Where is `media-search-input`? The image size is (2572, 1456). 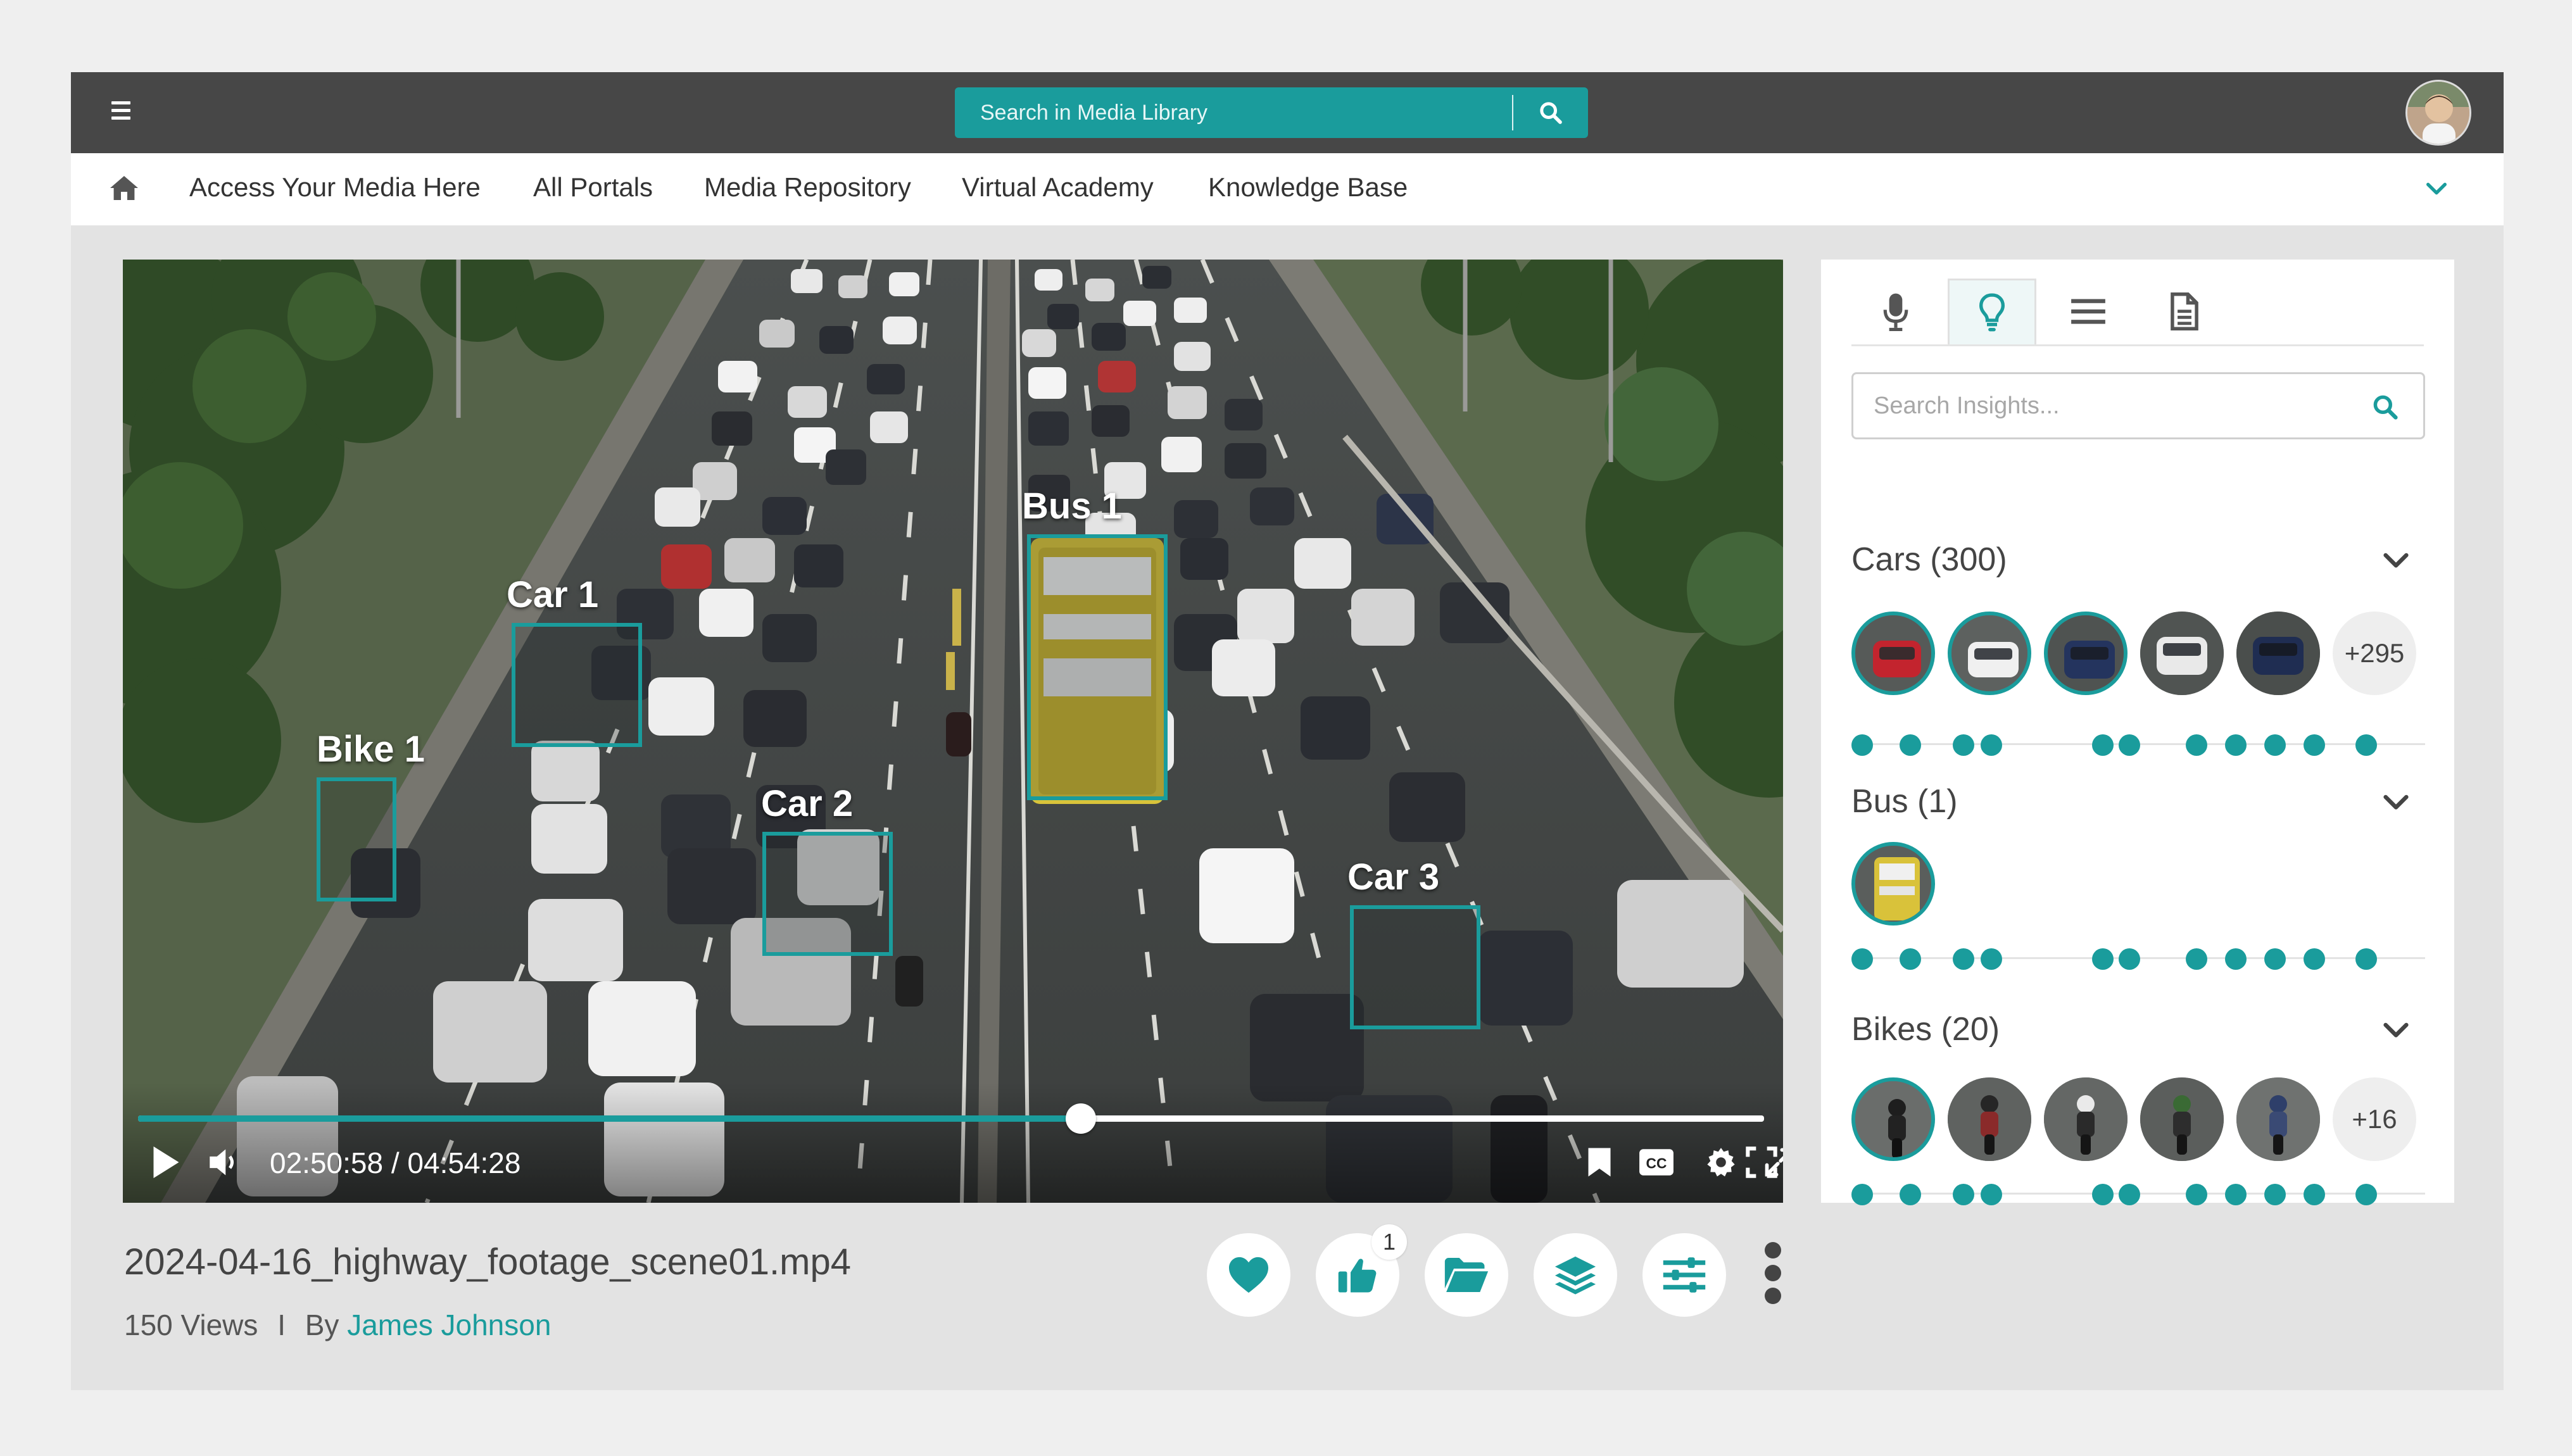
media-search-input is located at coordinates (1233, 112).